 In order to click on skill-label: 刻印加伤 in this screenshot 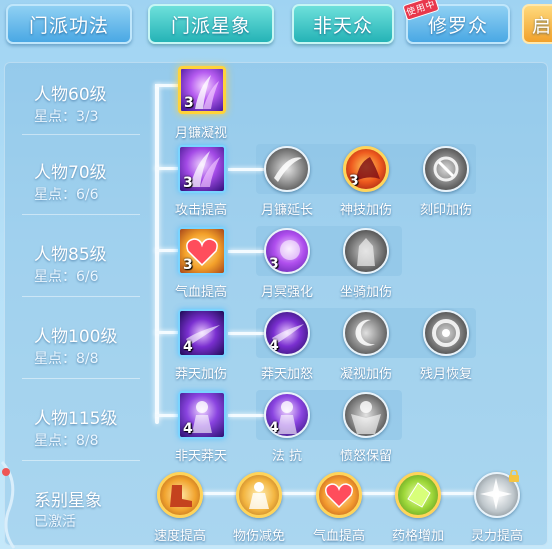, I will do `click(445, 210)`.